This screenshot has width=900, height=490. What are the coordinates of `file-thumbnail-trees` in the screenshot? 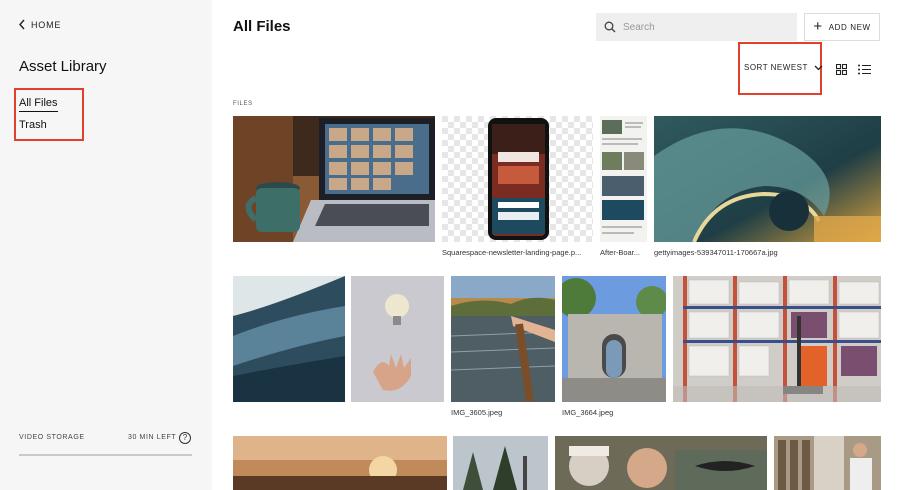 It's located at (500, 463).